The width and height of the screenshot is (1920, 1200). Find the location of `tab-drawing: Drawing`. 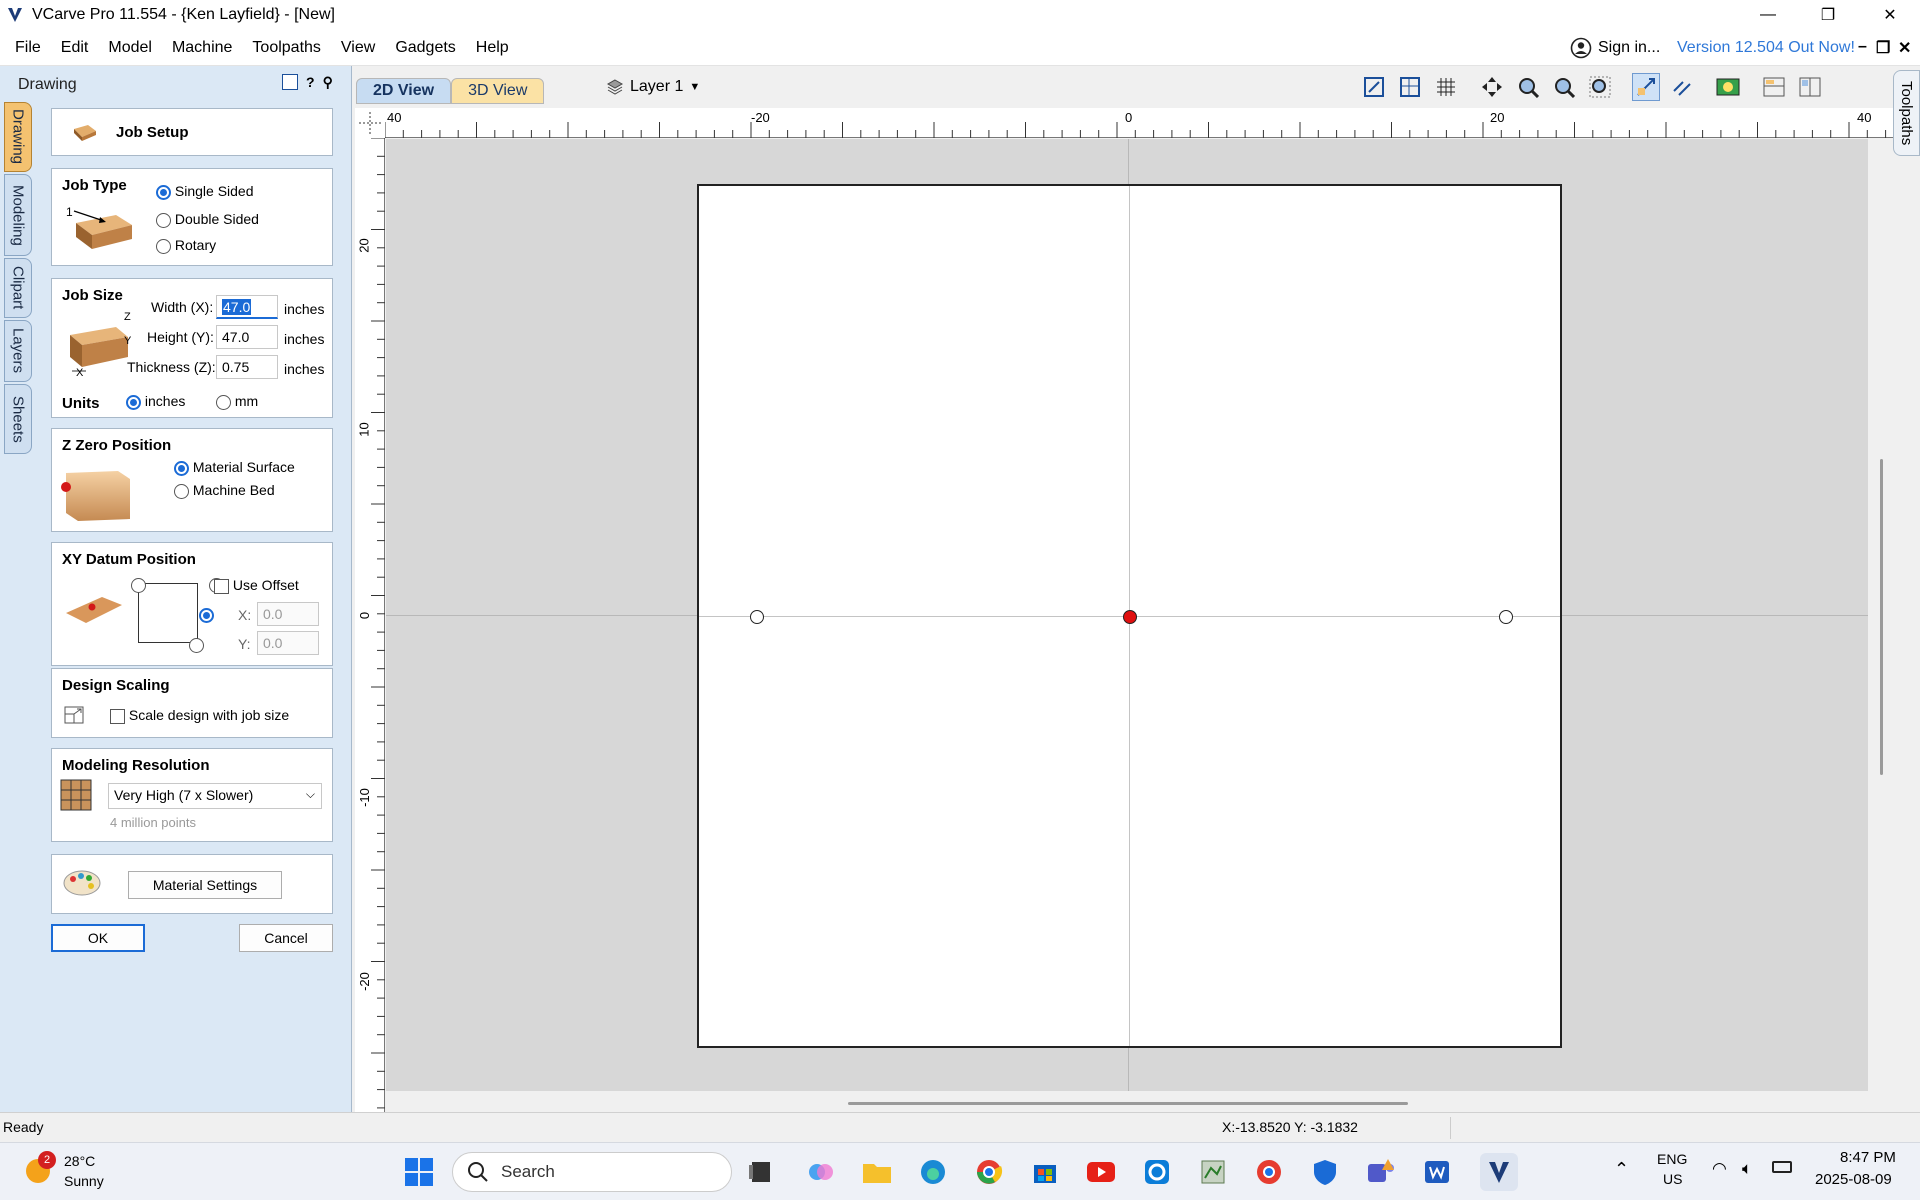

tab-drawing: Drawing is located at coordinates (18, 137).